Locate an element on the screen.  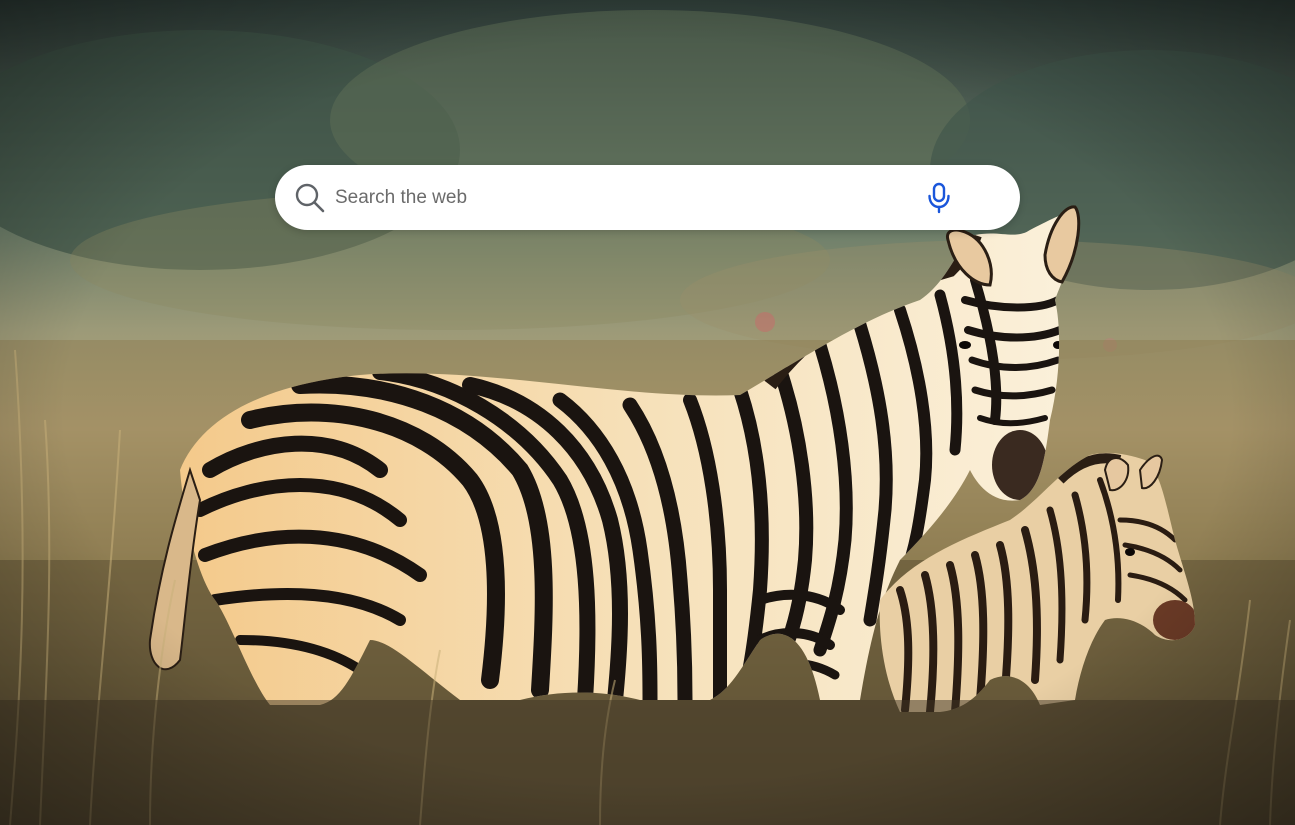
microphone-icon is located at coordinates (939, 198).